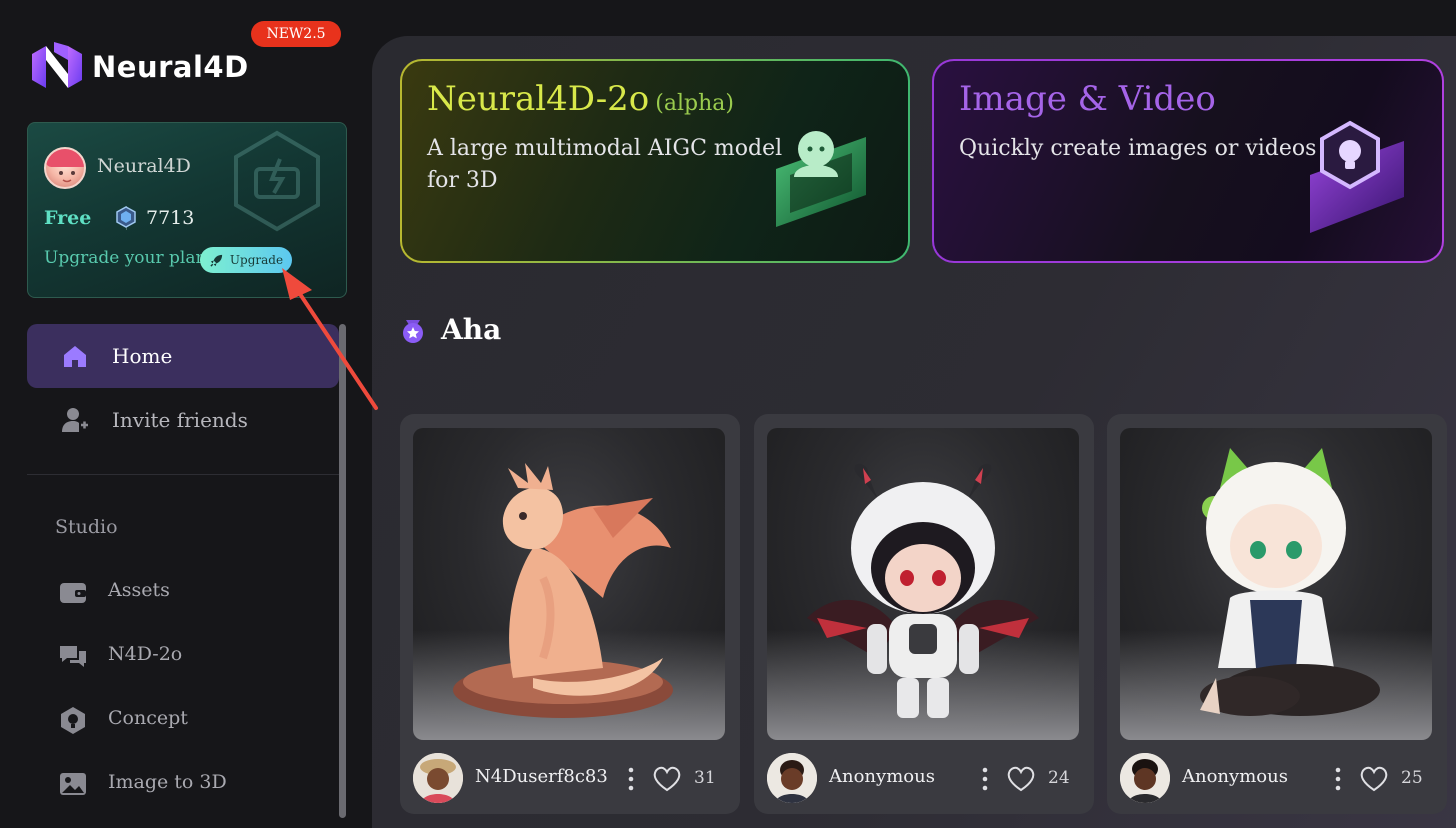 The image size is (1456, 828). Describe the element at coordinates (170, 218) in the screenshot. I see `credits-count: 7713` at that location.